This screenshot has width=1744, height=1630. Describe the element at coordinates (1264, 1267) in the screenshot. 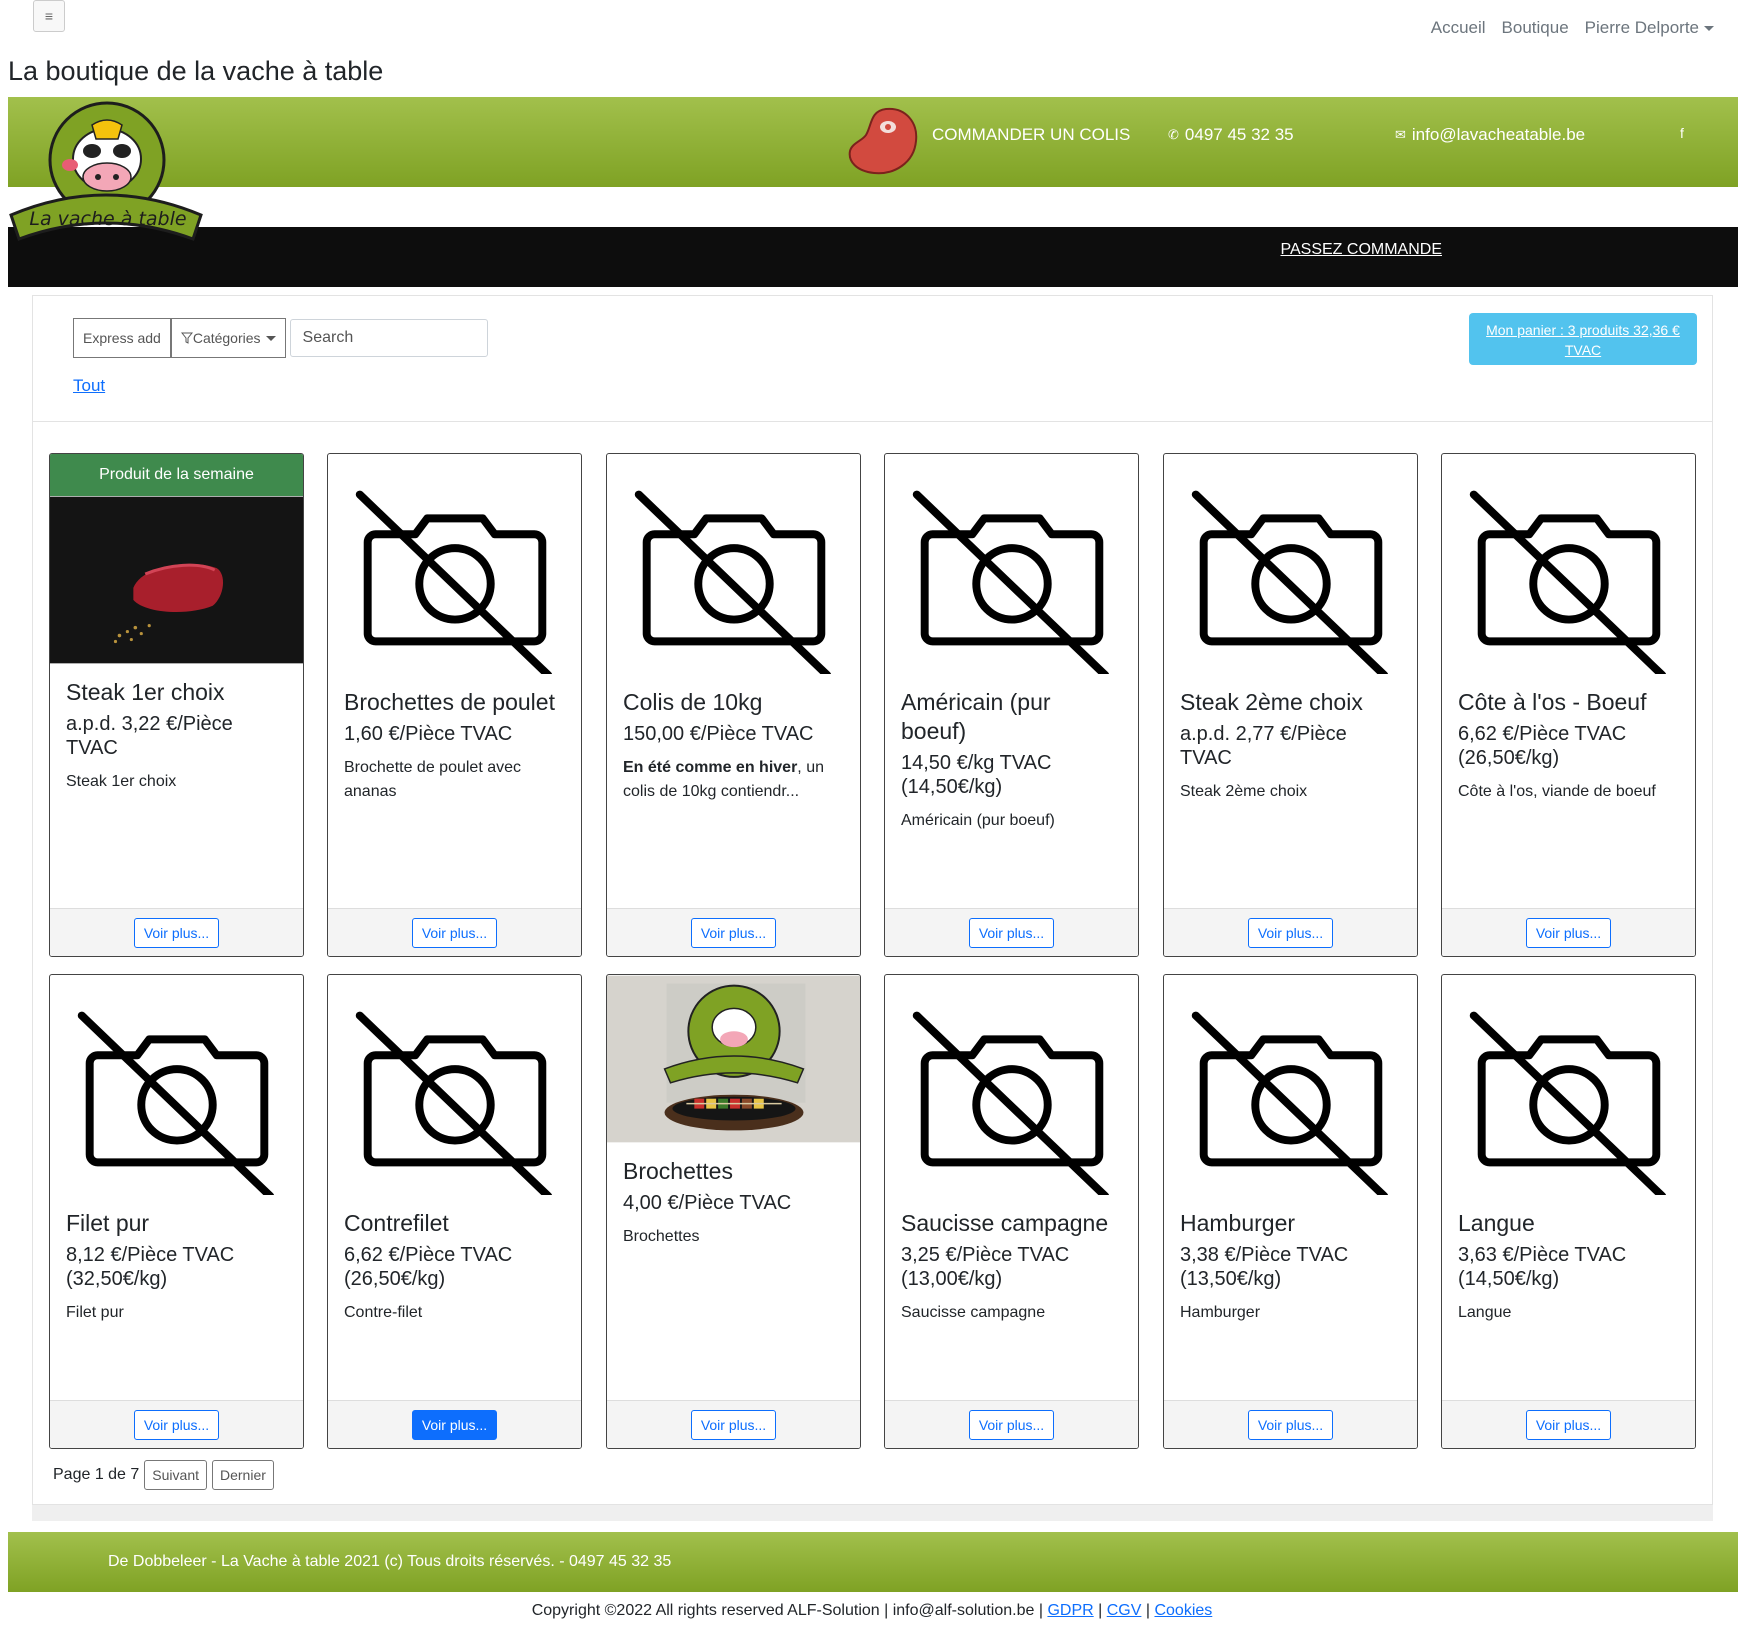

I see `product-price: 3,38 €/Pièce TVAC (13,50€/kg)` at that location.